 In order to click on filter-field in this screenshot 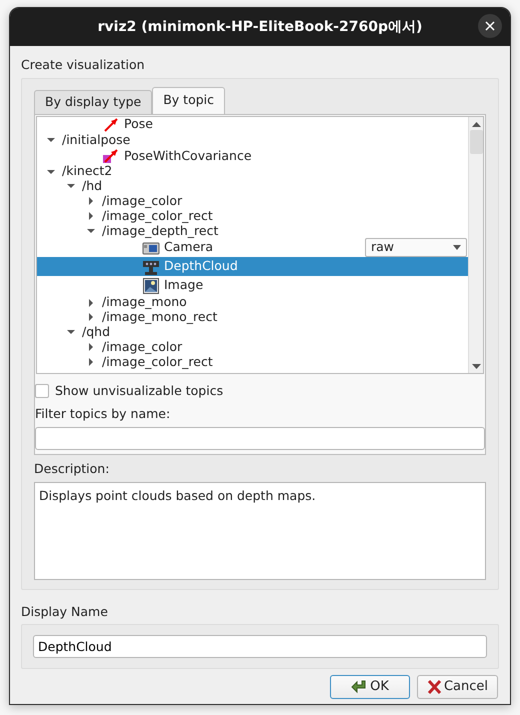, I will do `click(260, 438)`.